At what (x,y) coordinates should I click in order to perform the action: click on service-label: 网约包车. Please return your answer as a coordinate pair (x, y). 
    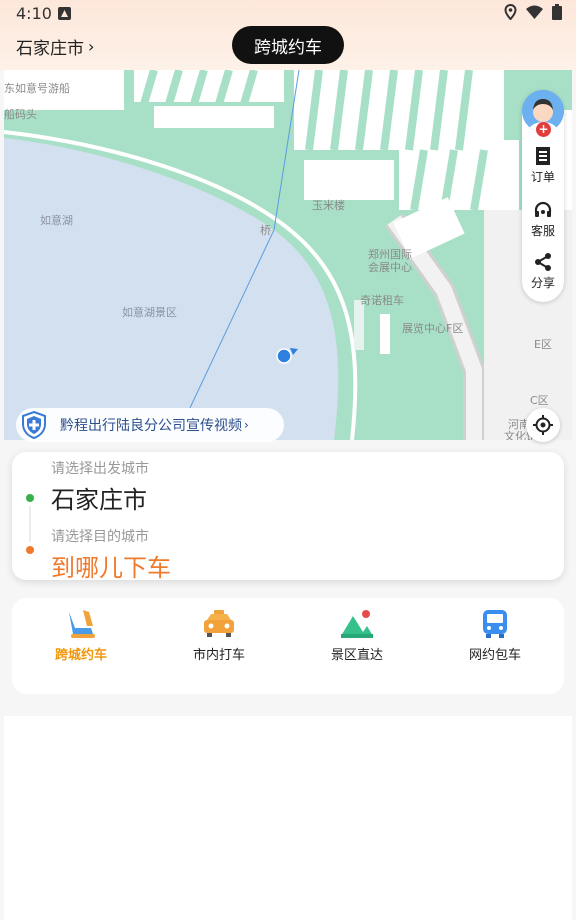
    Looking at the image, I should click on (494, 655).